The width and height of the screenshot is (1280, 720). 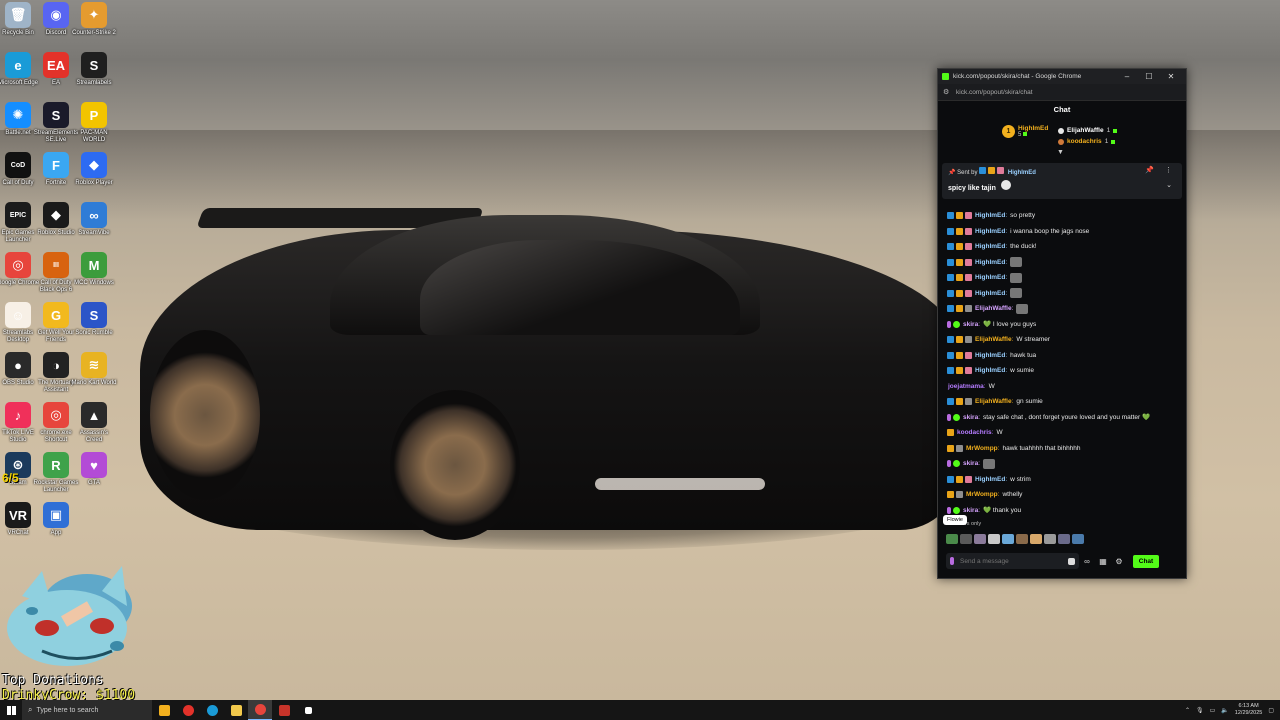 What do you see at coordinates (1041, 448) in the screenshot?
I see `chat-message-text: hawk tuahhhh that bihhhhh` at bounding box center [1041, 448].